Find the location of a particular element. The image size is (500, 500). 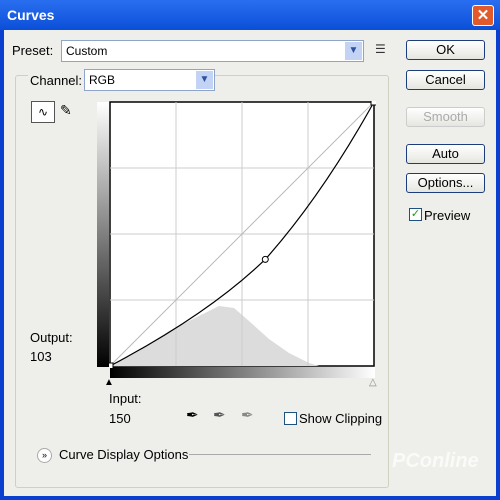

show-clipping-label: Show Clipping is located at coordinates (341, 418).